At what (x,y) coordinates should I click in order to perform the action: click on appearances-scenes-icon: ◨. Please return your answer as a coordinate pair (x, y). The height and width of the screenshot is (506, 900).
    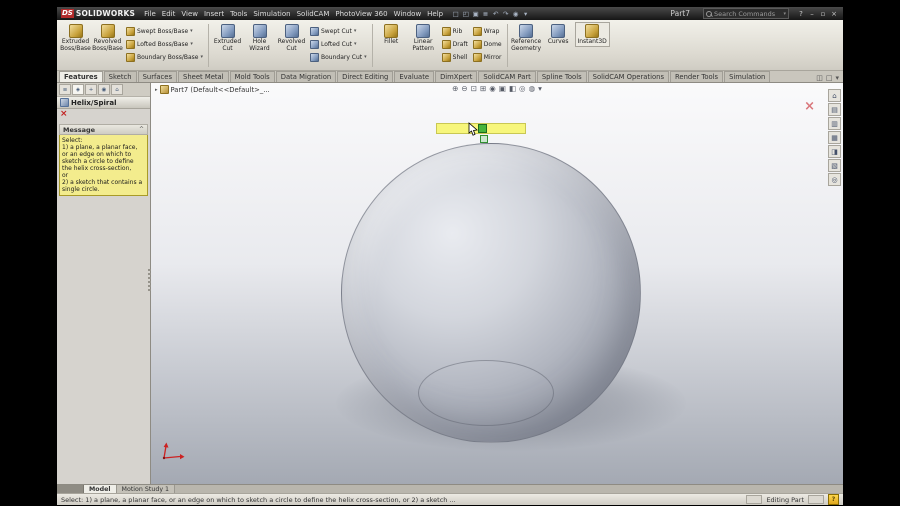
    Looking at the image, I should click on (834, 151).